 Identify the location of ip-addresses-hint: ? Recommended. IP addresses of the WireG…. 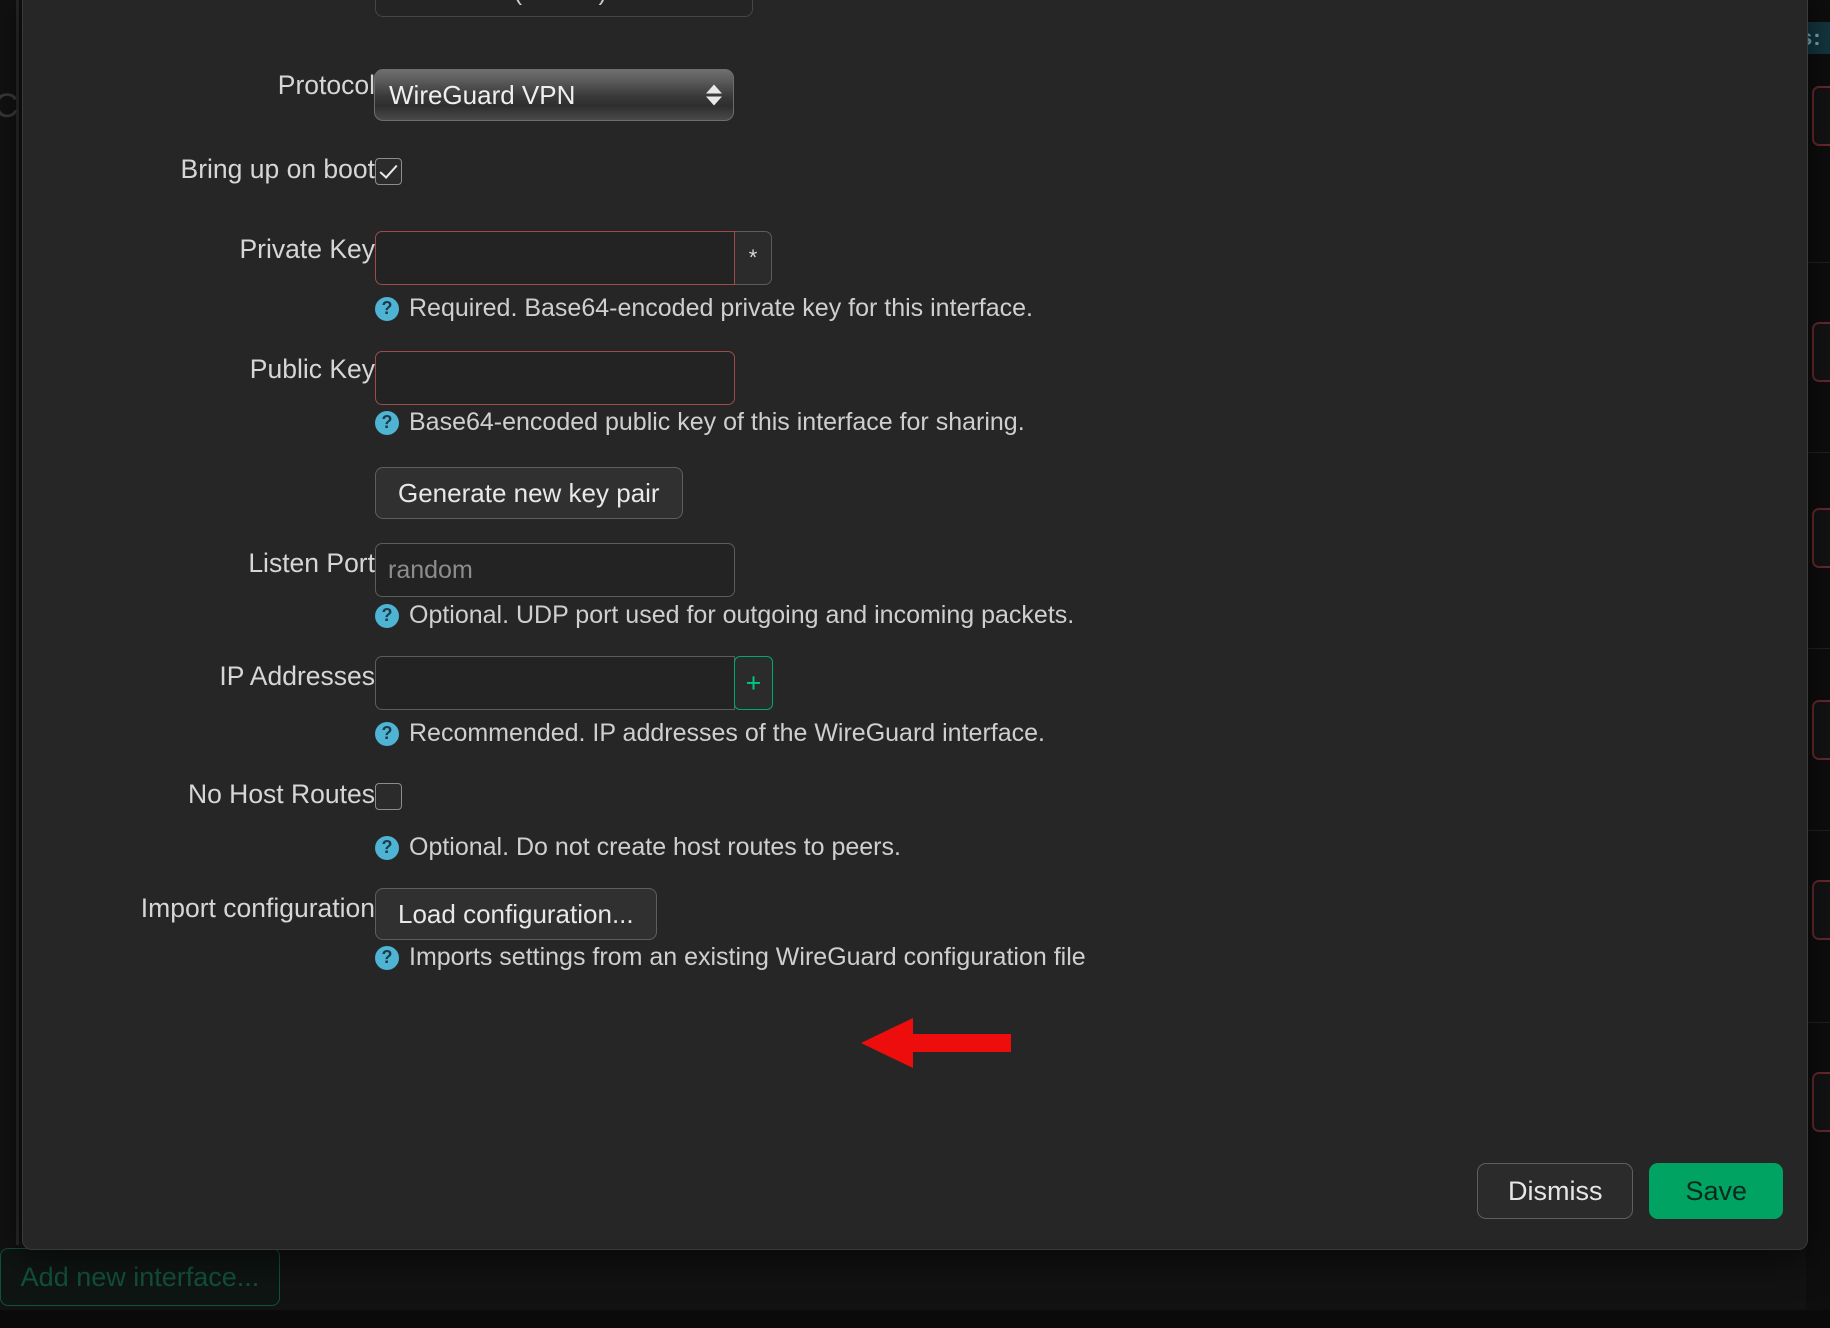
(710, 733).